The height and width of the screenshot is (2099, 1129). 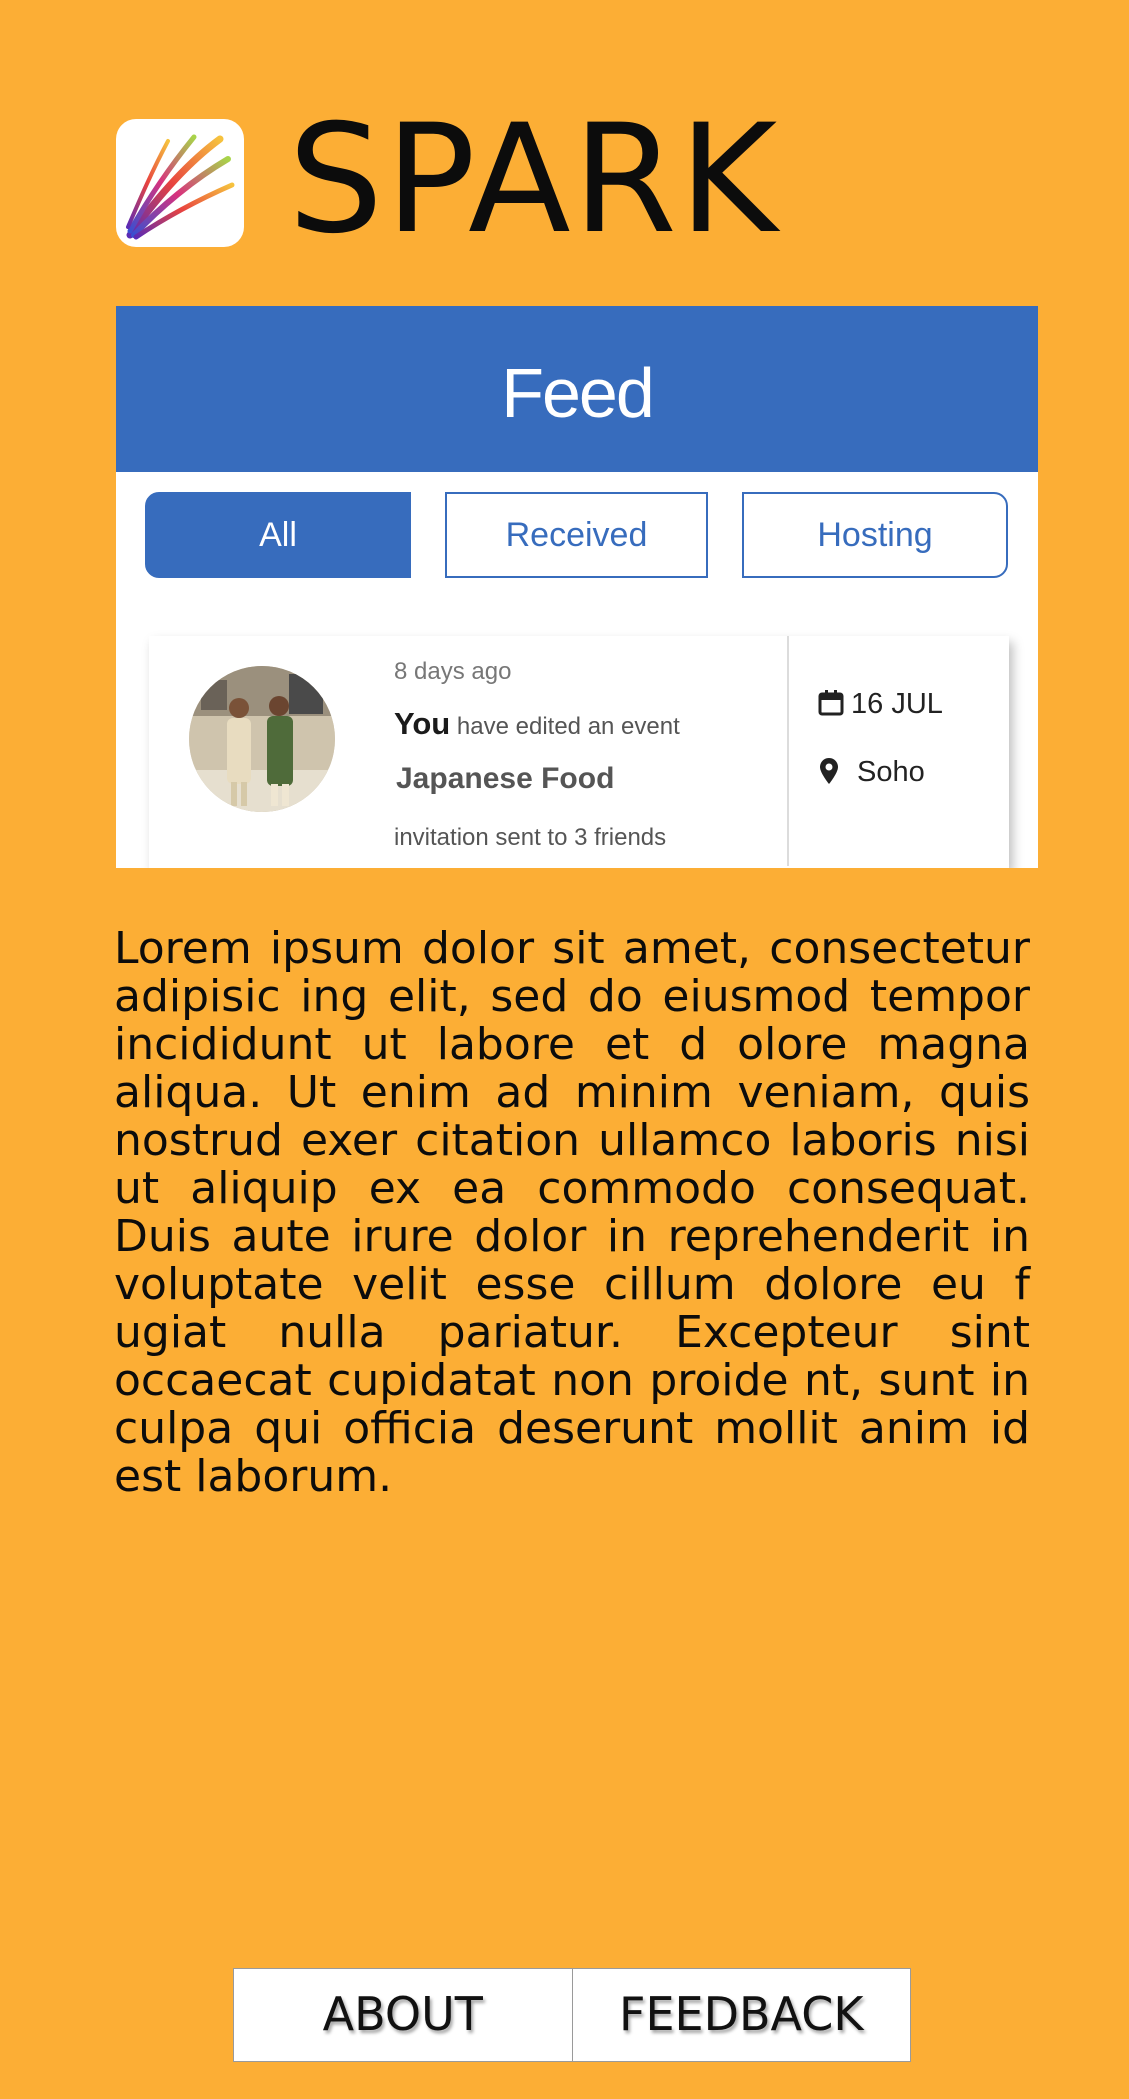 What do you see at coordinates (505, 778) in the screenshot?
I see `event-name: Japanese Food` at bounding box center [505, 778].